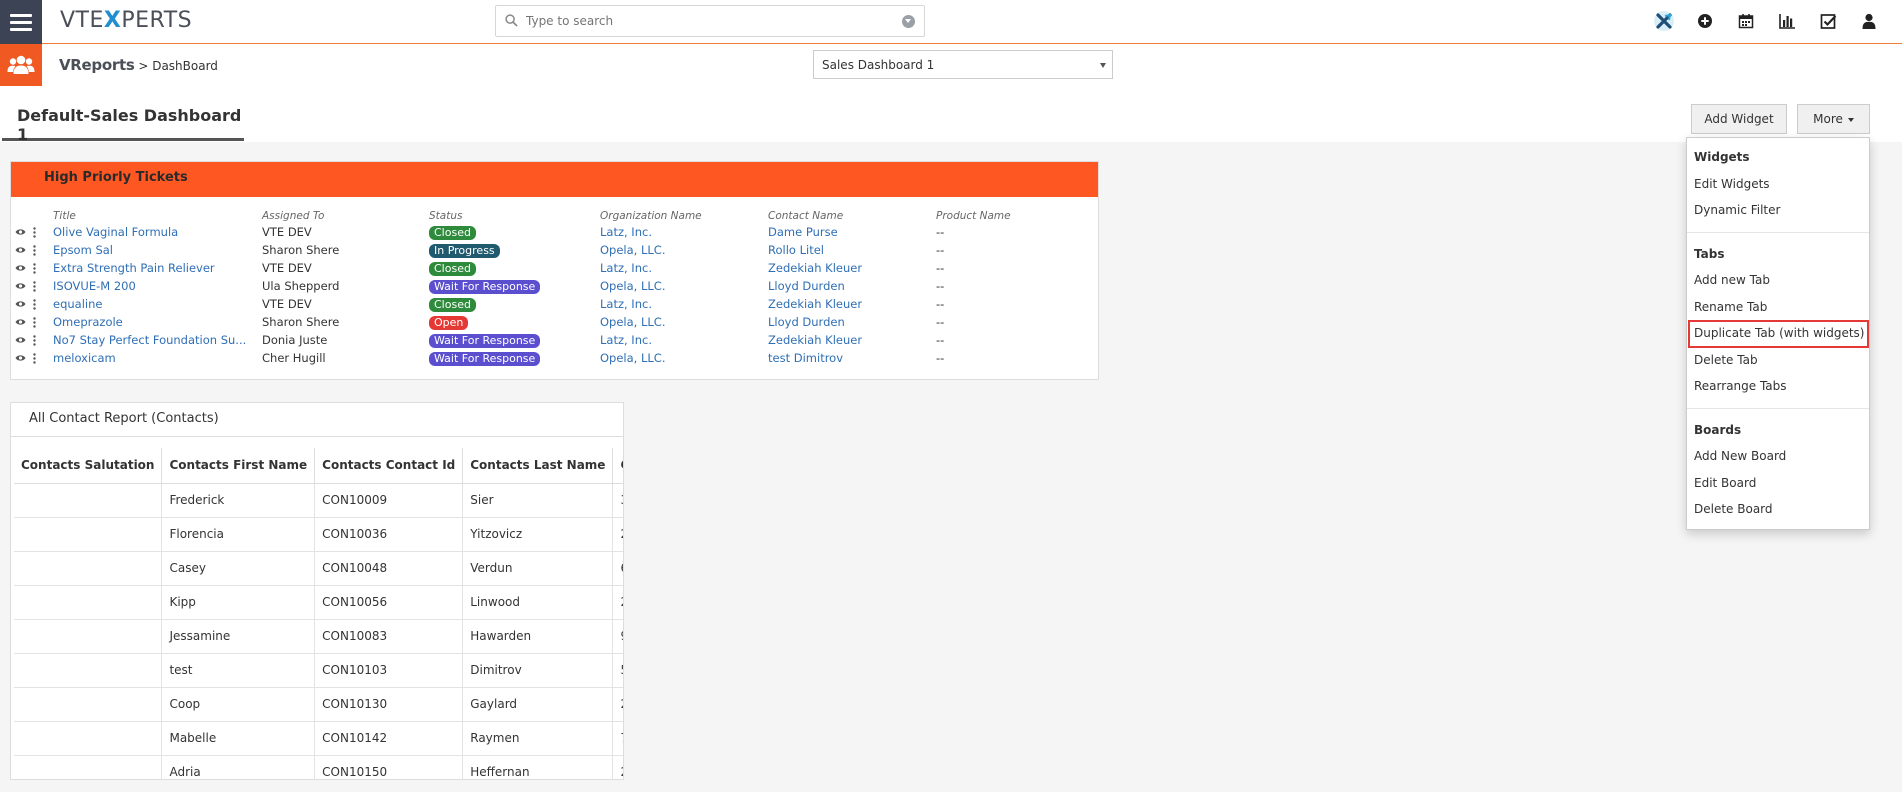 This screenshot has height=792, width=1902. I want to click on menu-item-delete-board: Delete Board, so click(1733, 509).